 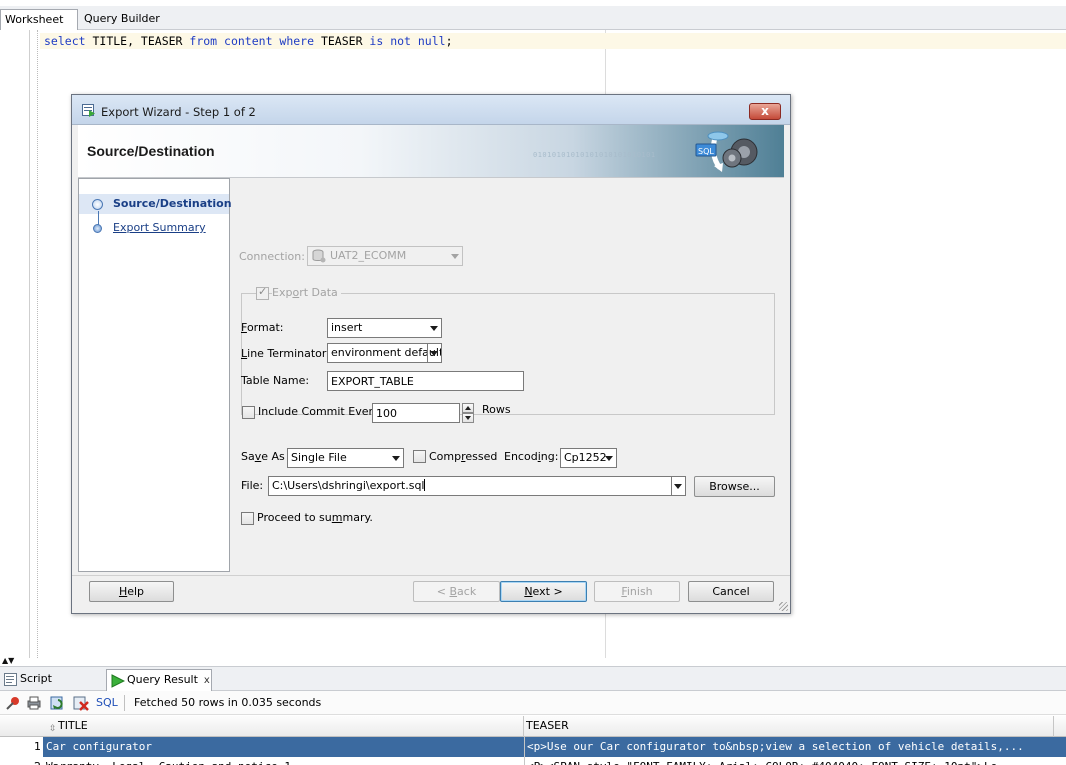 What do you see at coordinates (306, 292) in the screenshot?
I see `export-data-label: Export Data` at bounding box center [306, 292].